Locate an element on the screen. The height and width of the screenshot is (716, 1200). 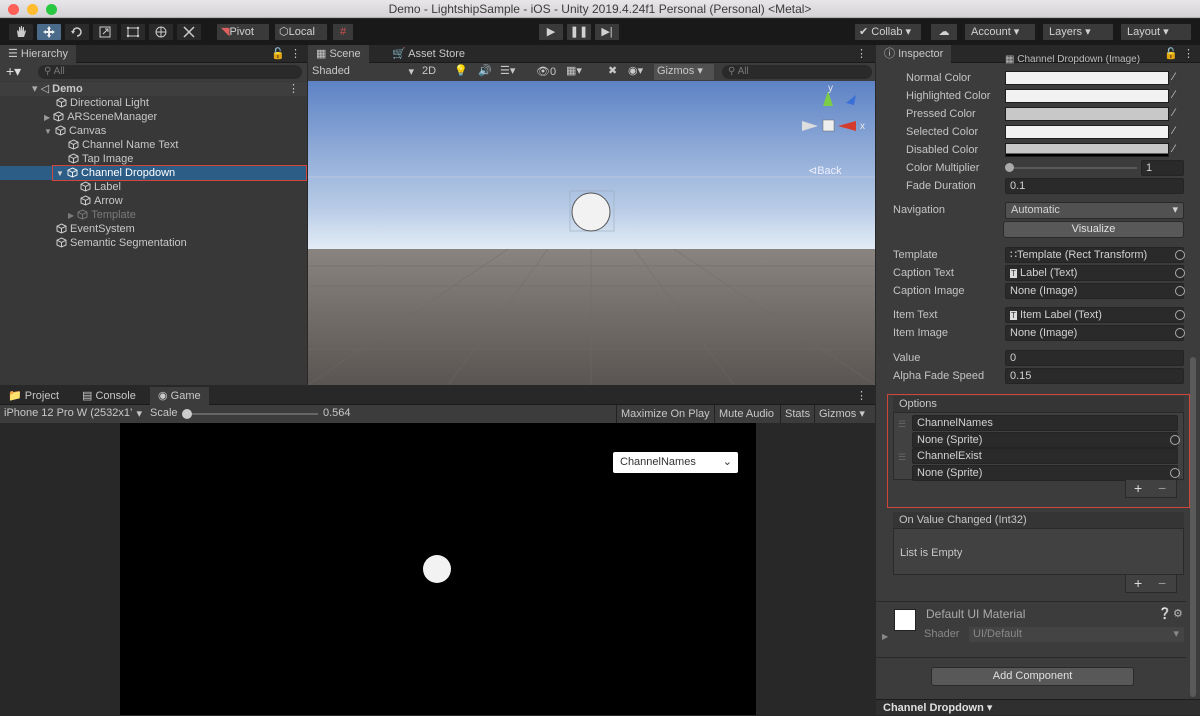
channel-dropdown-preview: ChannelNames ⌄ is located at coordinates (675, 462).